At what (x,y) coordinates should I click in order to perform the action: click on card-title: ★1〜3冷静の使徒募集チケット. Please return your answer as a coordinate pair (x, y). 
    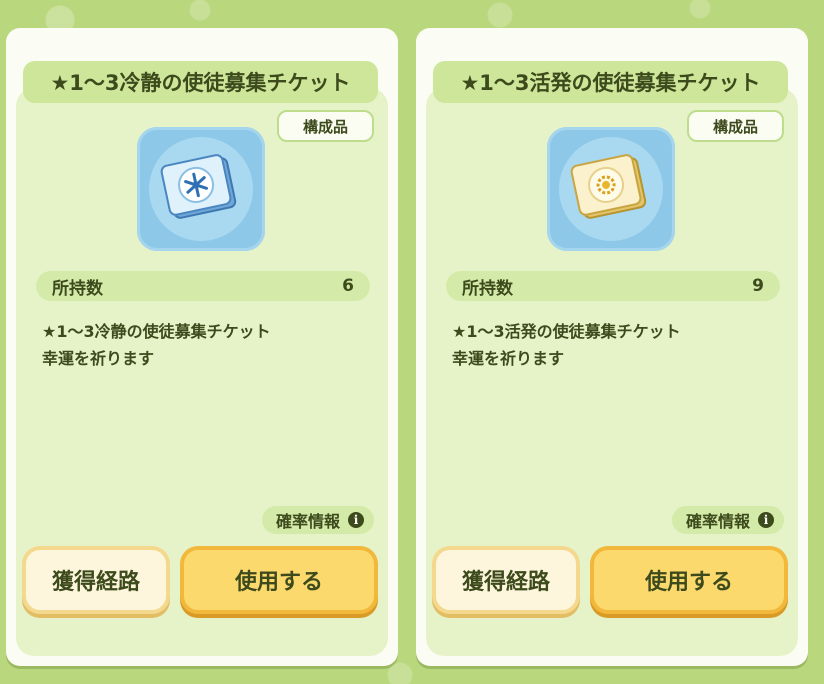
    Looking at the image, I should click on (200, 82).